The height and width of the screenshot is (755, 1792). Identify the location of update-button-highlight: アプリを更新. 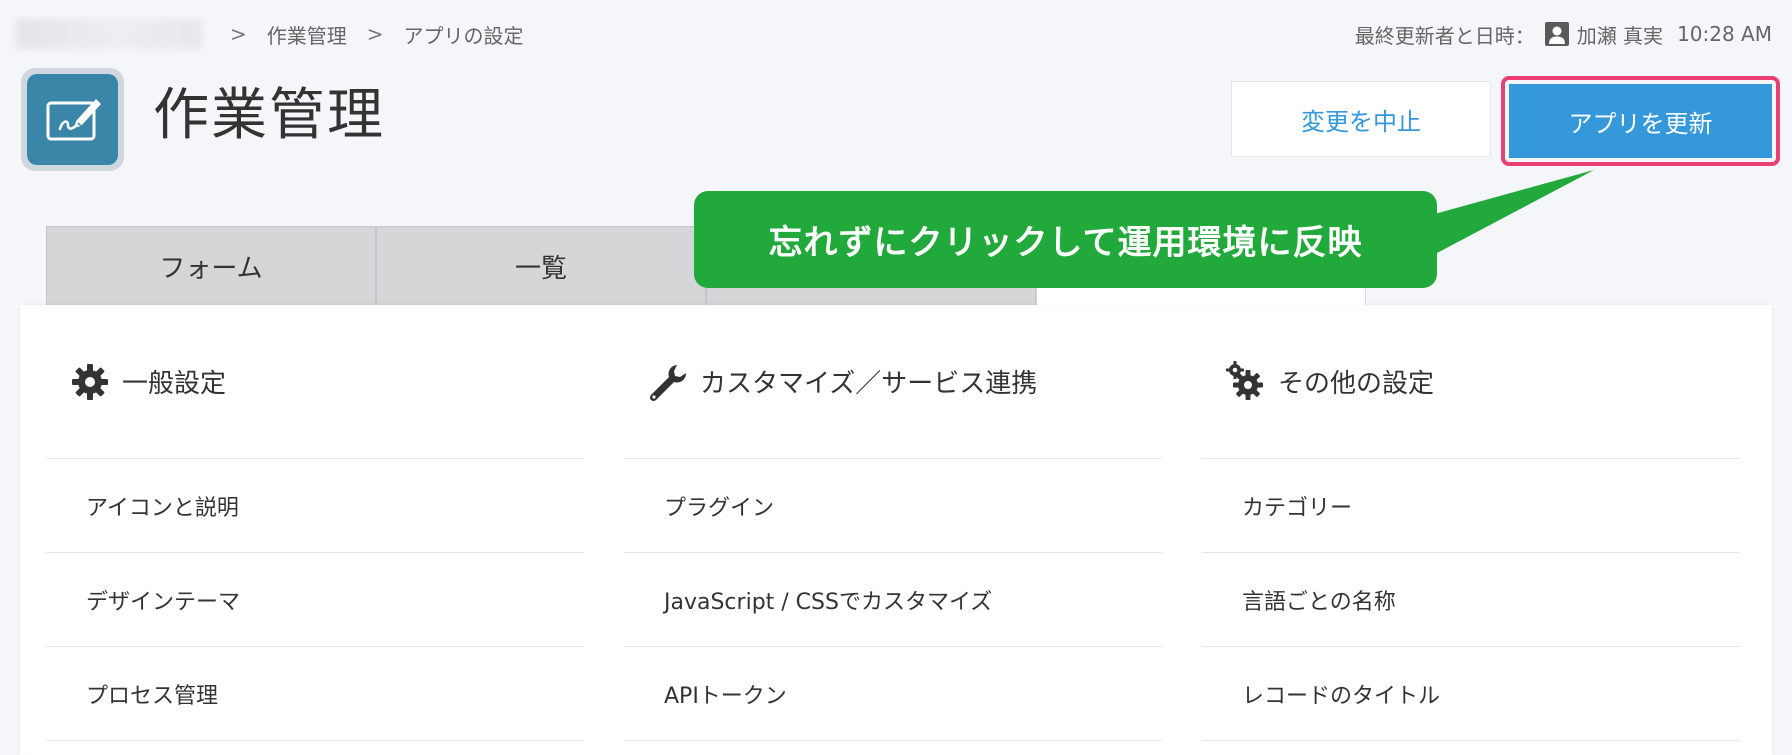
(1640, 121).